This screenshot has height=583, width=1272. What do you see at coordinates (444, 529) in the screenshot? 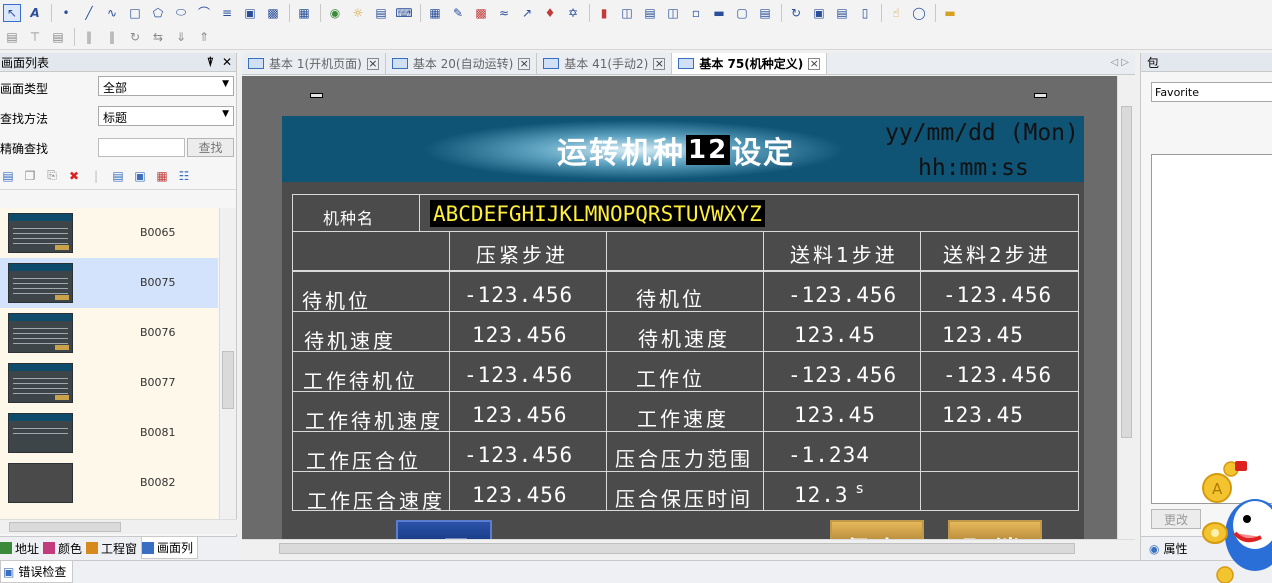
I see `next-page-button: 下页` at bounding box center [444, 529].